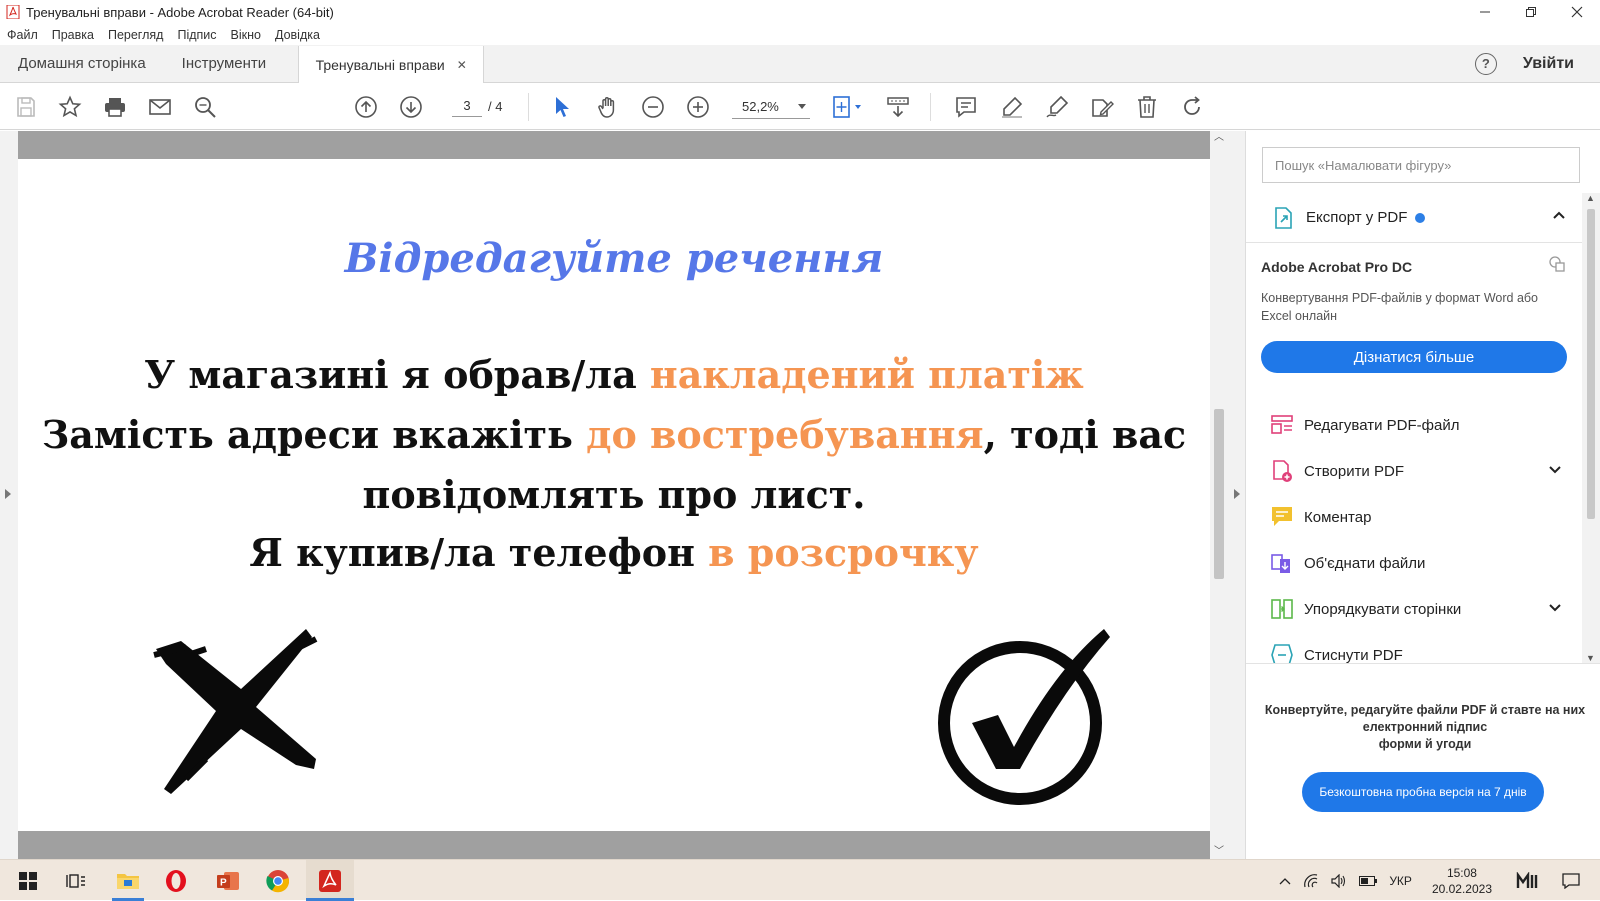 This screenshot has height=901, width=1600. What do you see at coordinates (1590, 198) in the screenshot?
I see `scroll-up-icon: ▲` at bounding box center [1590, 198].